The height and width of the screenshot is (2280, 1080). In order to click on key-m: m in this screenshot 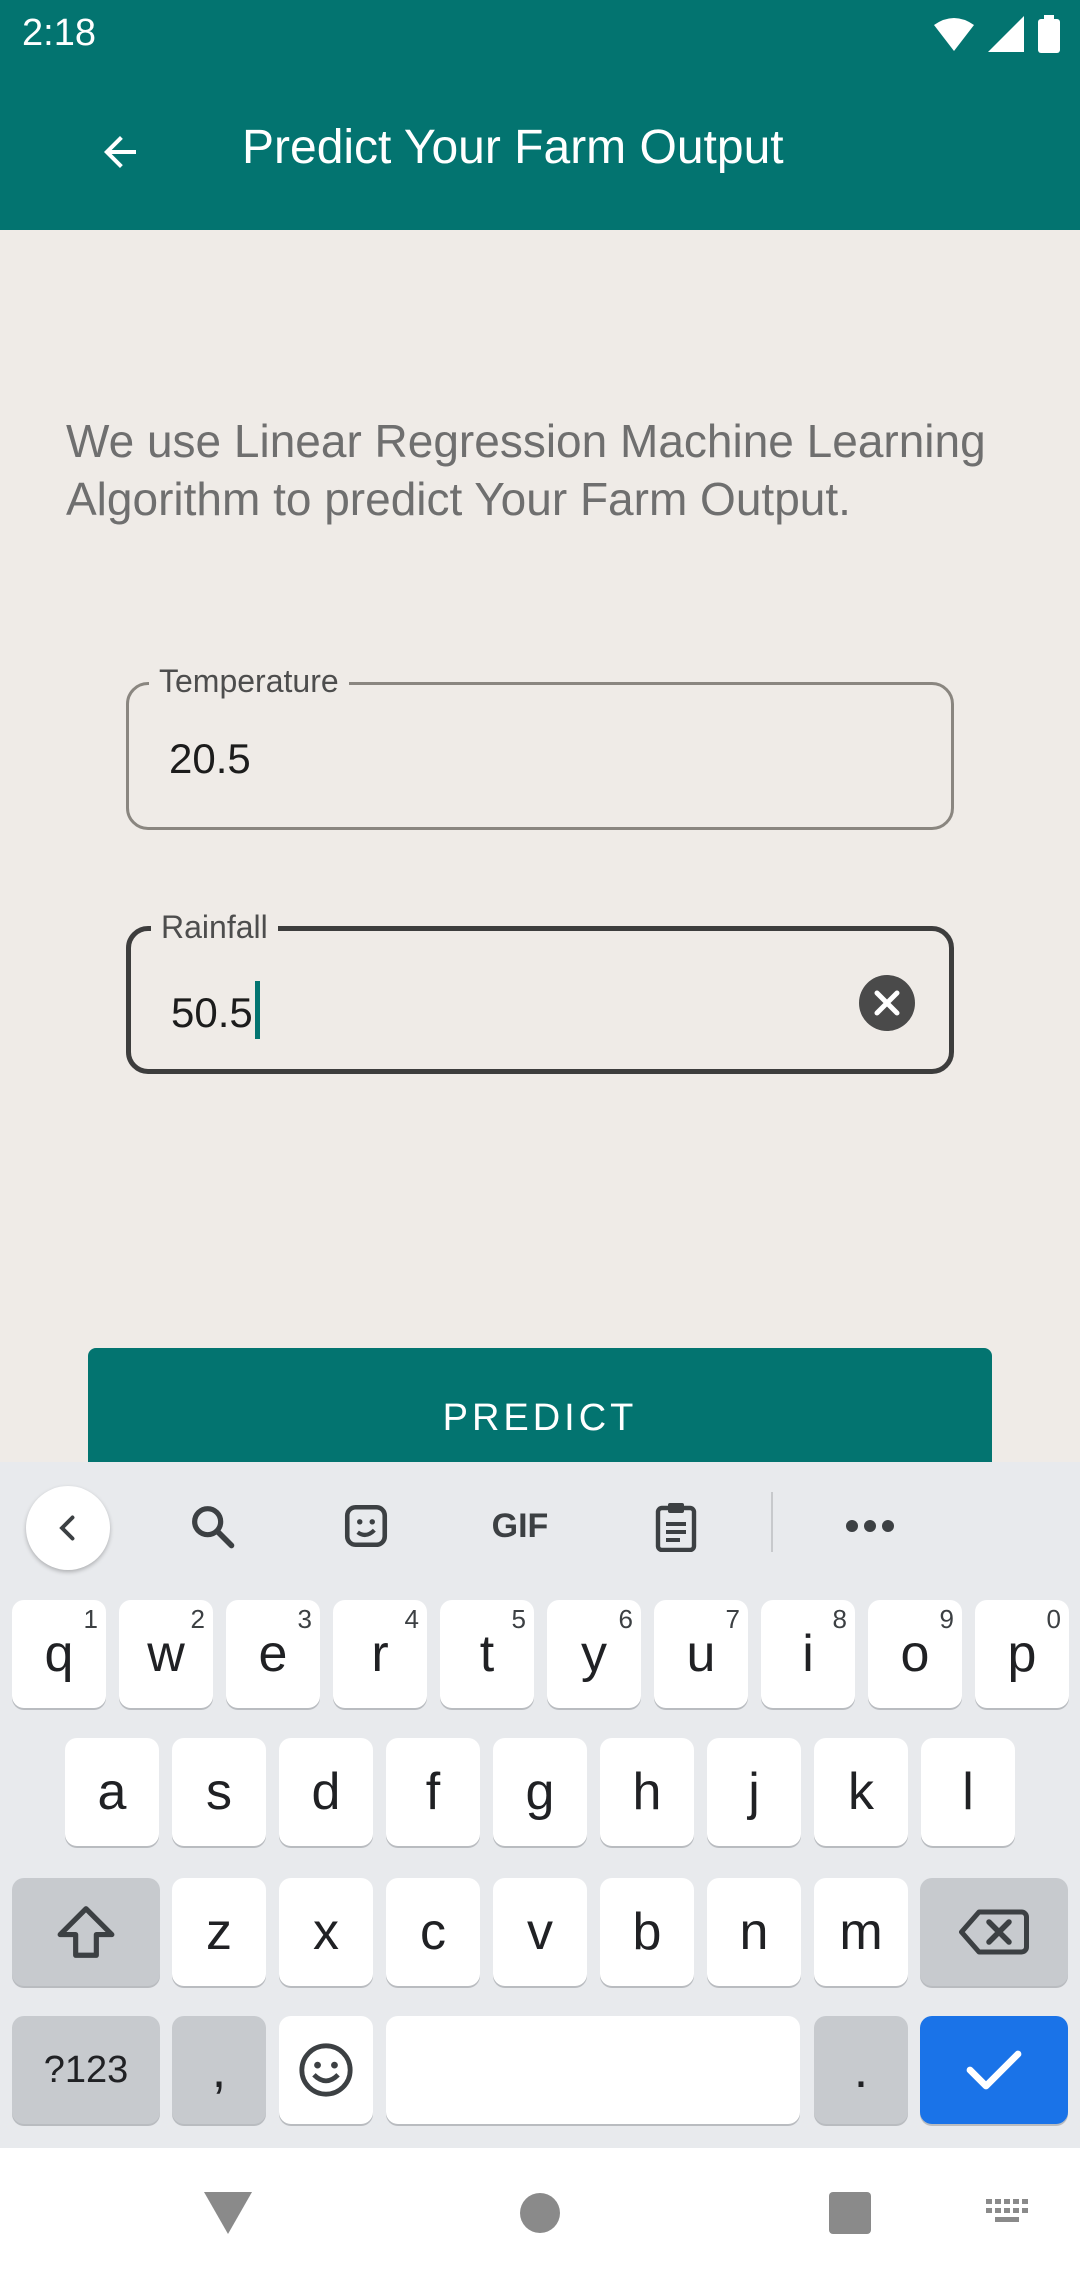, I will do `click(861, 1932)`.